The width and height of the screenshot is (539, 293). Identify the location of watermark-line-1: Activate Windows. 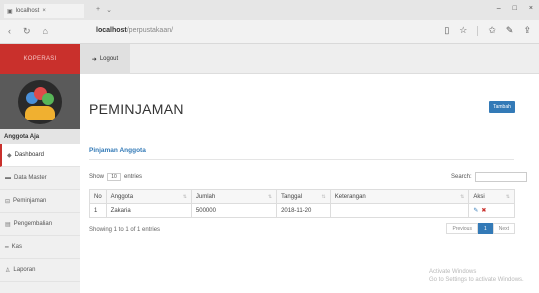
(453, 272).